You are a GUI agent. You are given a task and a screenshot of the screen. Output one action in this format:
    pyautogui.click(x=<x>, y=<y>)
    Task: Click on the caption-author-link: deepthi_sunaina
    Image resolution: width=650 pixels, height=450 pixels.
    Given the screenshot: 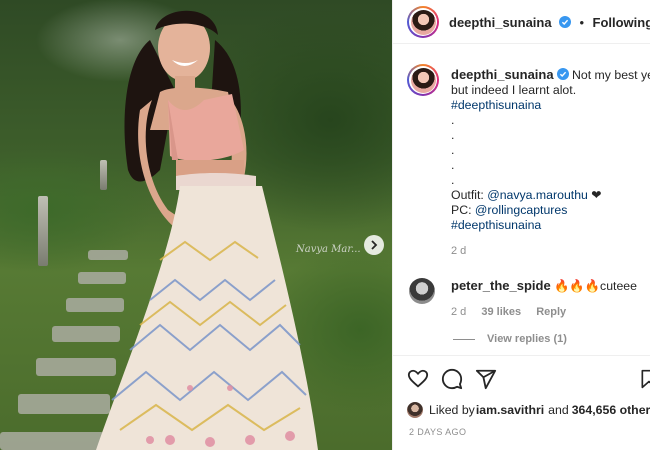 What is the action you would take?
    pyautogui.click(x=502, y=74)
    